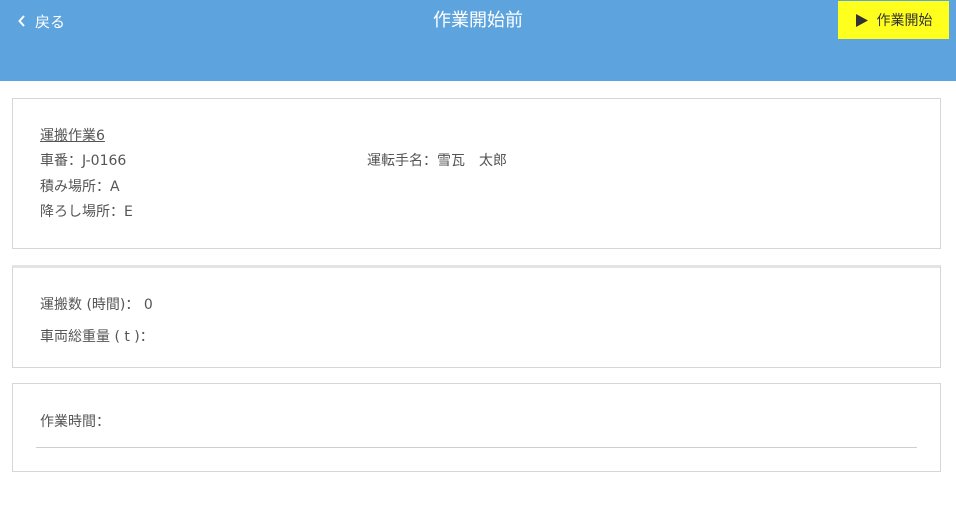  I want to click on trip-count-label: 運搬数 (時間)：, so click(90, 305).